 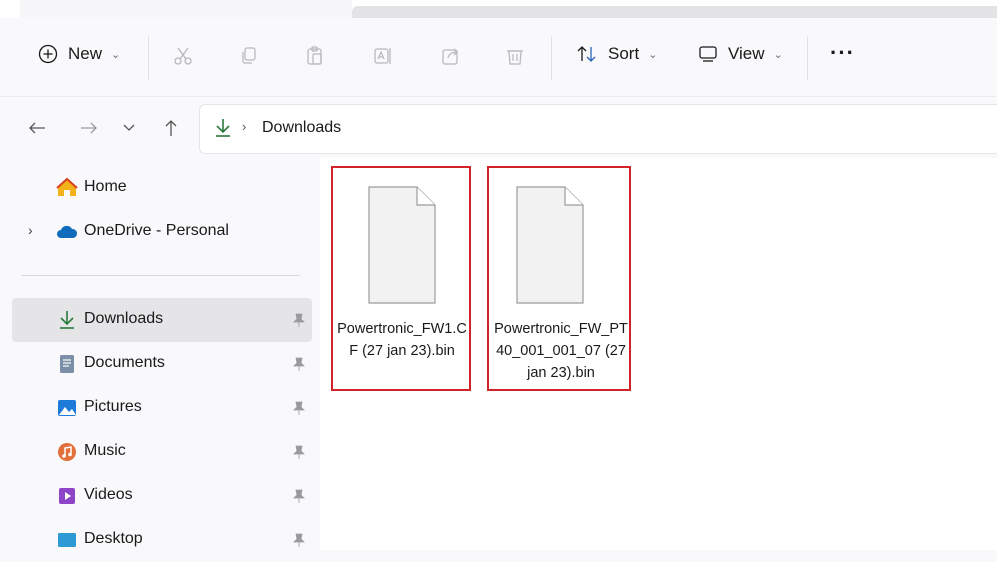 I want to click on sidebar-item-downloads: Downloads, so click(x=162, y=320).